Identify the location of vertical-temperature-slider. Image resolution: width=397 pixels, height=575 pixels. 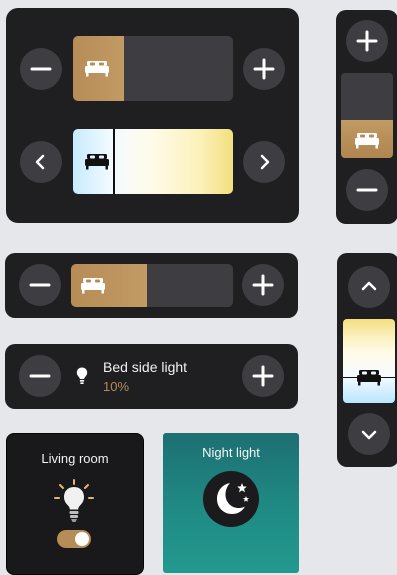
(369, 361).